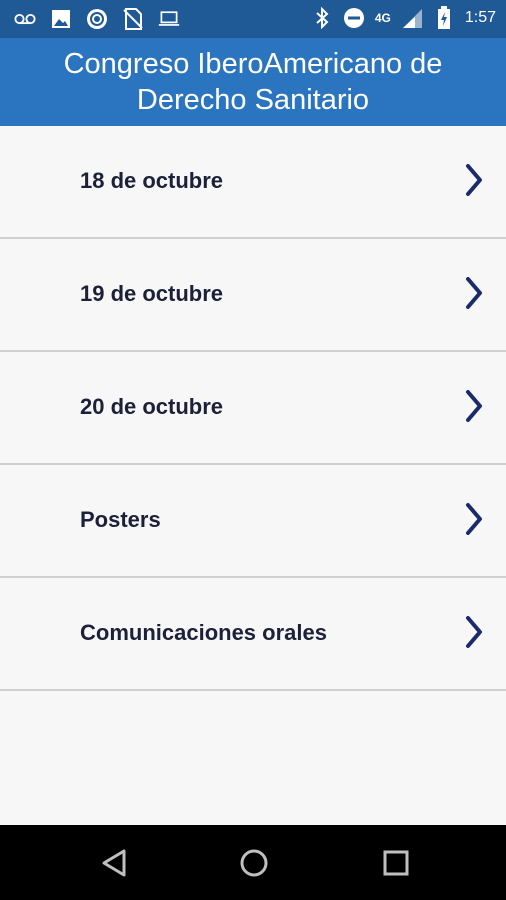  I want to click on menu-item-label: 19 de octubre, so click(152, 293).